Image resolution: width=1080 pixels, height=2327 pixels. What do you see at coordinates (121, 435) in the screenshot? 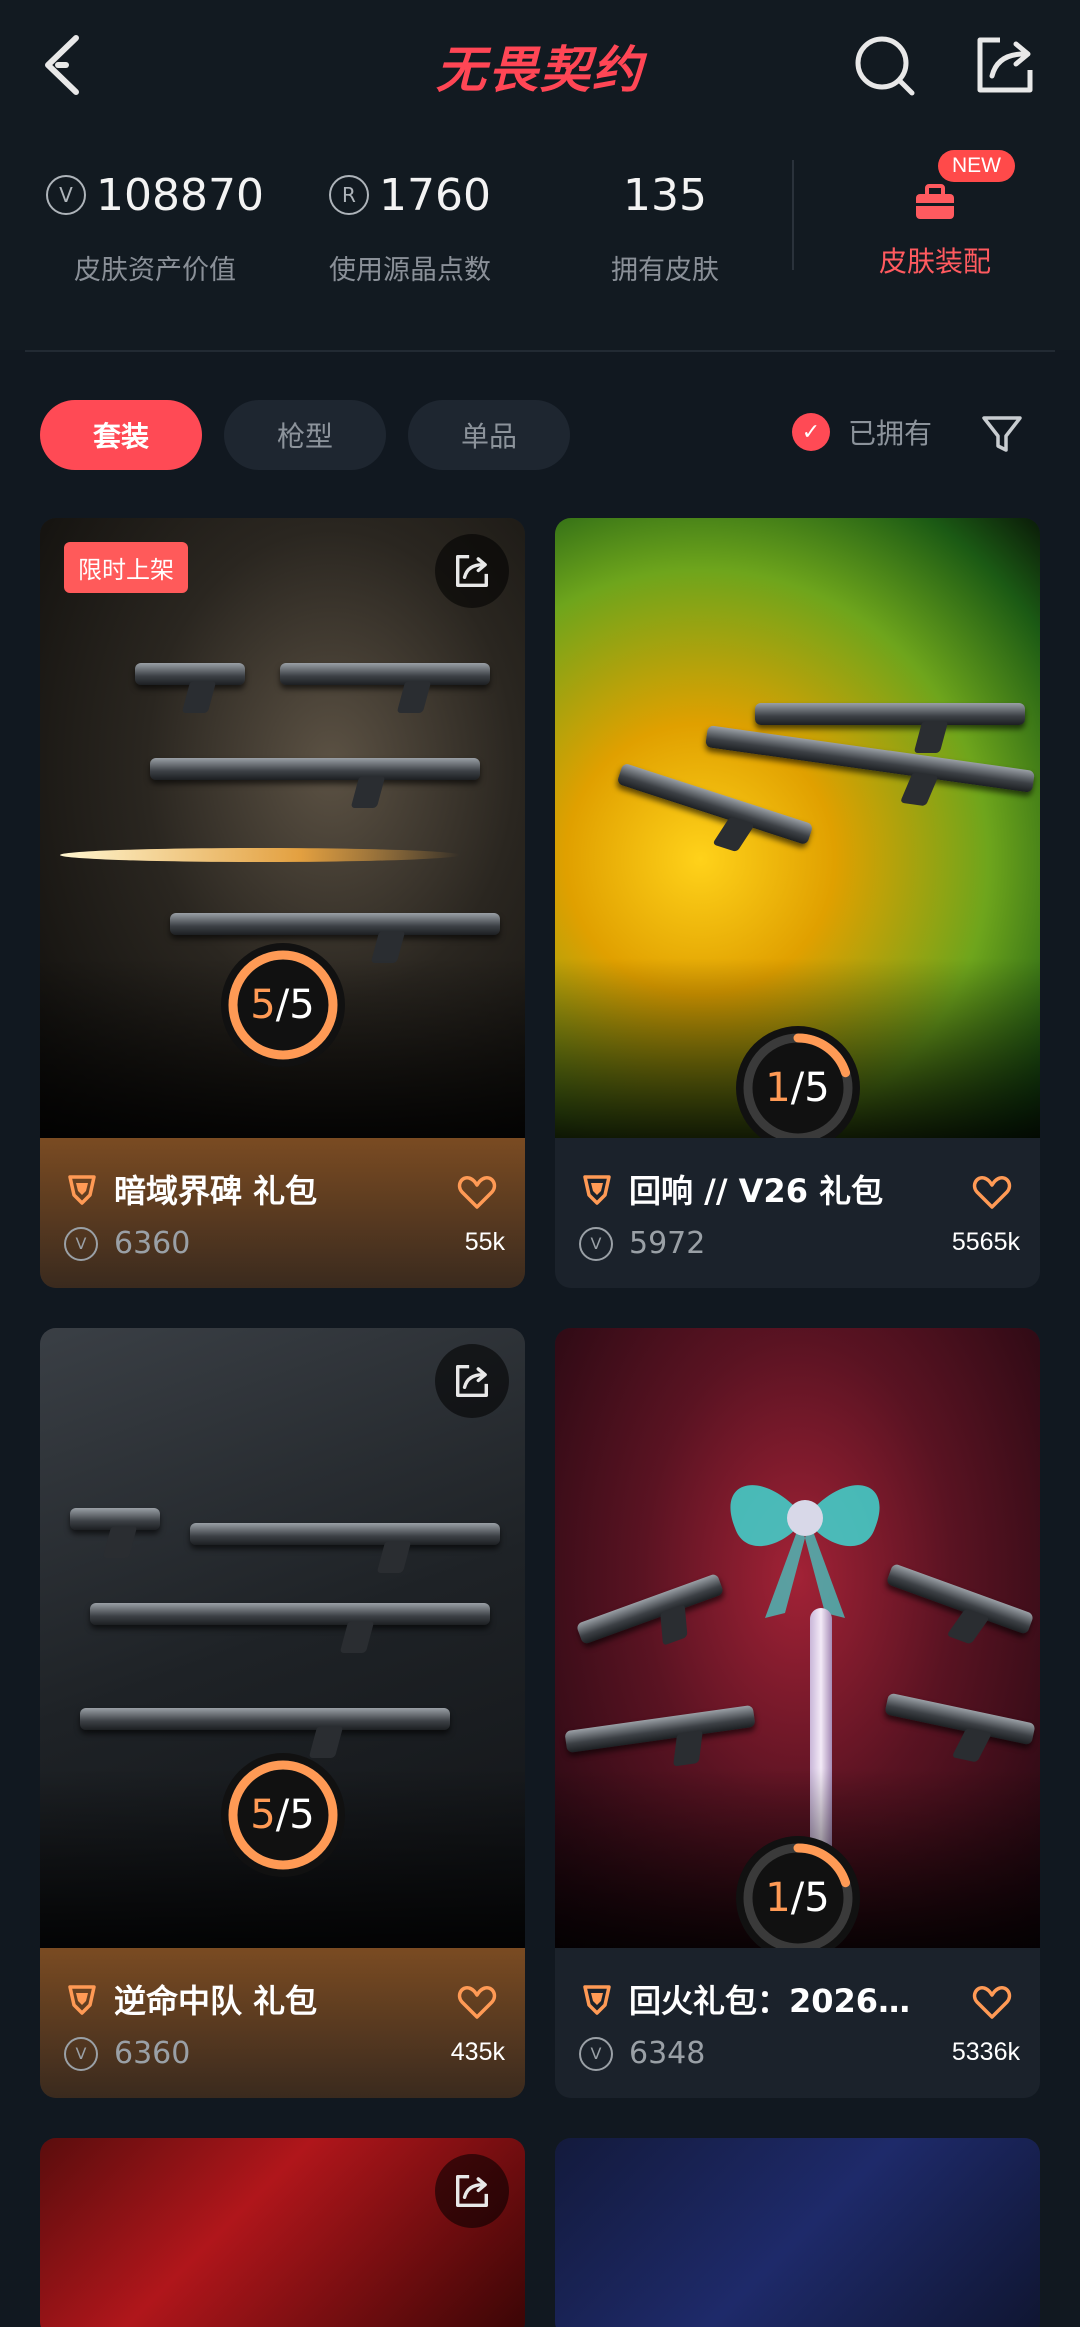
I see `tab-bundles: 套装` at bounding box center [121, 435].